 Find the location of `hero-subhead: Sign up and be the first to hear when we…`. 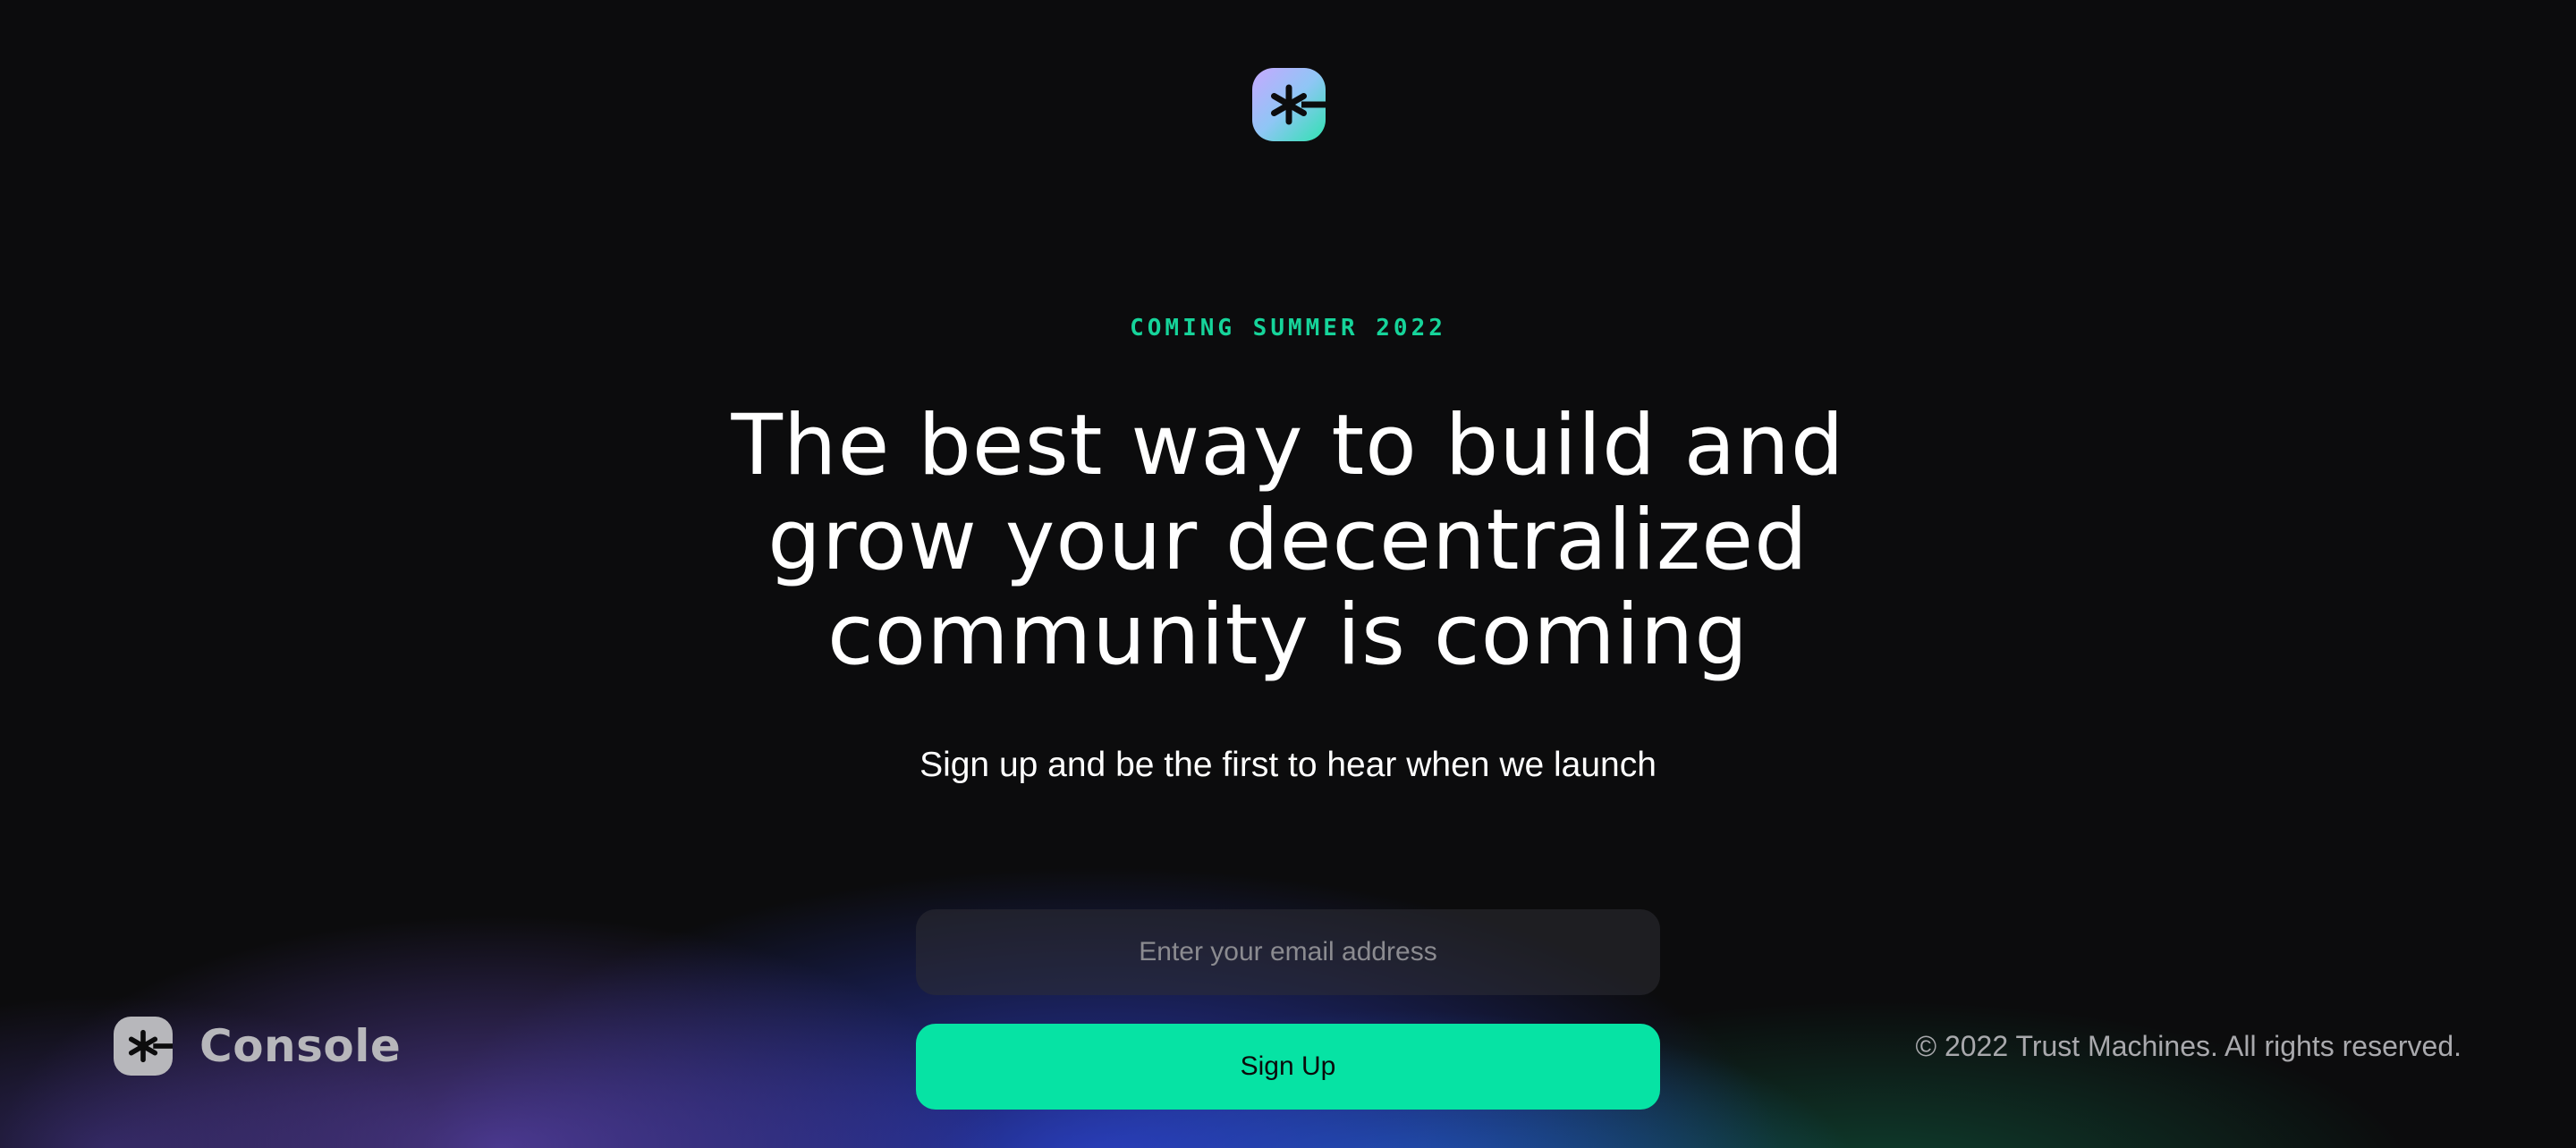

hero-subhead: Sign up and be the first to hear when we… is located at coordinates (1288, 765).